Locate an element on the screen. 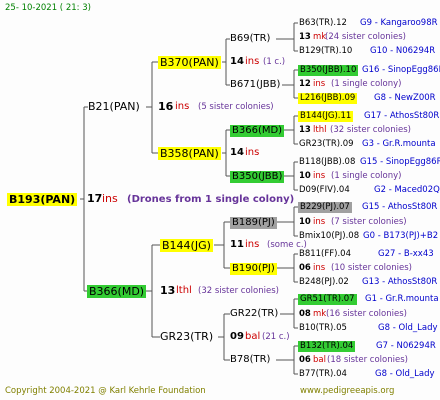  gen4-ref: G2 - Maced02Q is located at coordinates (407, 190).